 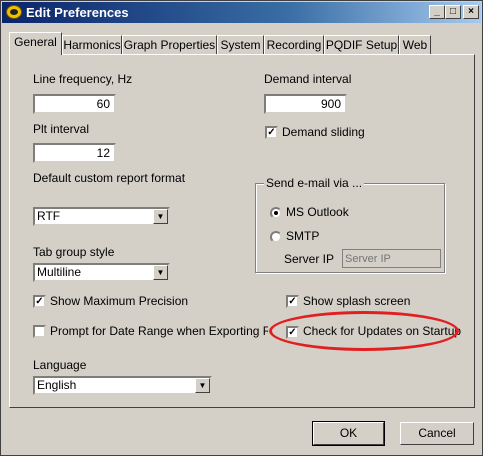 I want to click on maximize-button: □, so click(x=453, y=12).